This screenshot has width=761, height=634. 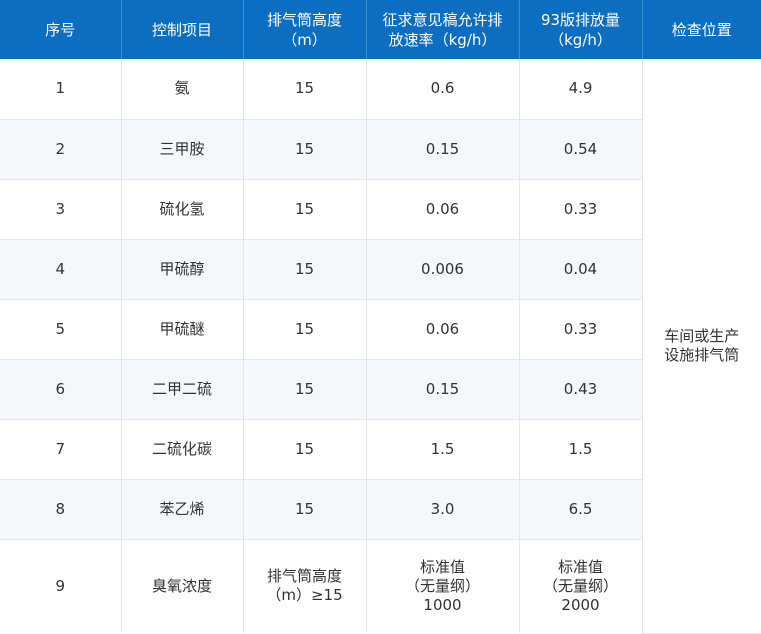 I want to click on header-stack-height: 排气筒高度 （m）, so click(x=305, y=29).